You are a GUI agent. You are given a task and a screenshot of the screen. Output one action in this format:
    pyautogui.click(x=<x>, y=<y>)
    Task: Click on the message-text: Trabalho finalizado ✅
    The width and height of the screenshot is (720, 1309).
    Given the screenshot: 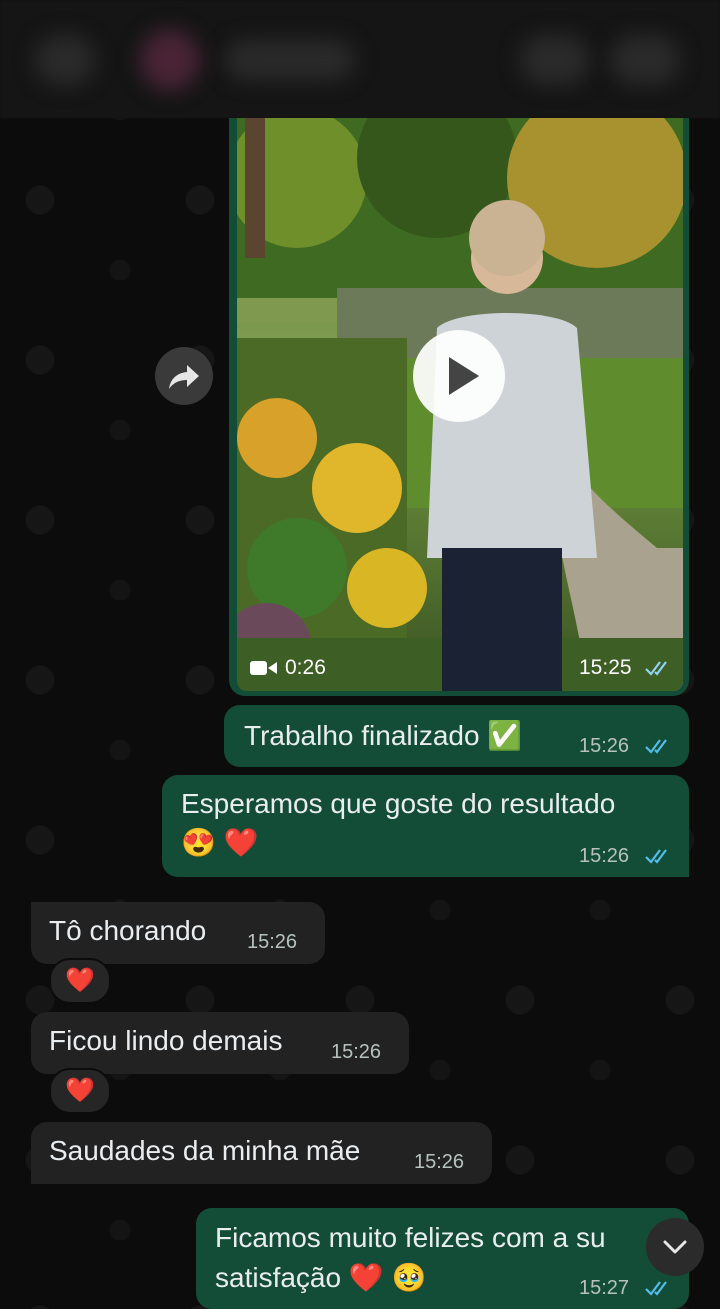 What is the action you would take?
    pyautogui.click(x=383, y=735)
    